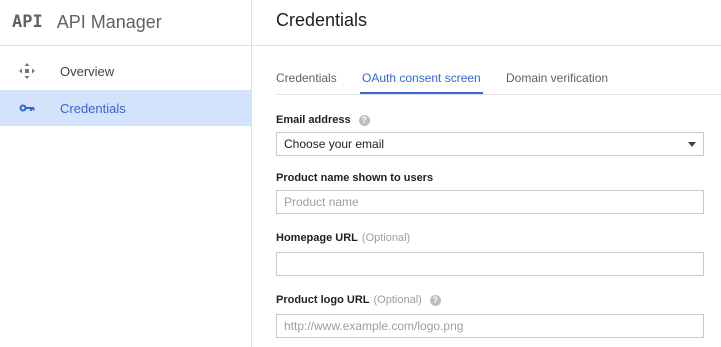 This screenshot has height=347, width=721. I want to click on sidebar-item-credentials: Credentials, so click(125, 108).